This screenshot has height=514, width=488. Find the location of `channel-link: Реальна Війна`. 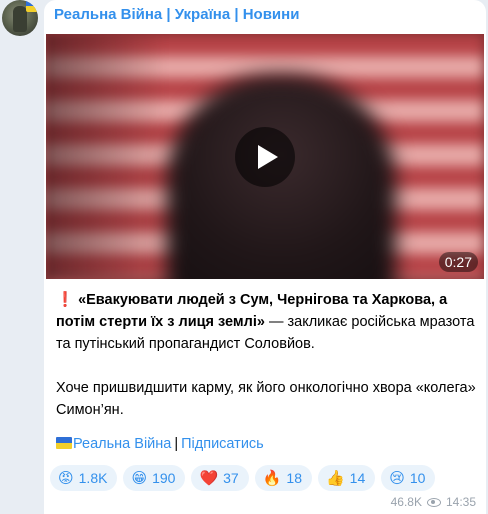

channel-link: Реальна Війна is located at coordinates (122, 444).